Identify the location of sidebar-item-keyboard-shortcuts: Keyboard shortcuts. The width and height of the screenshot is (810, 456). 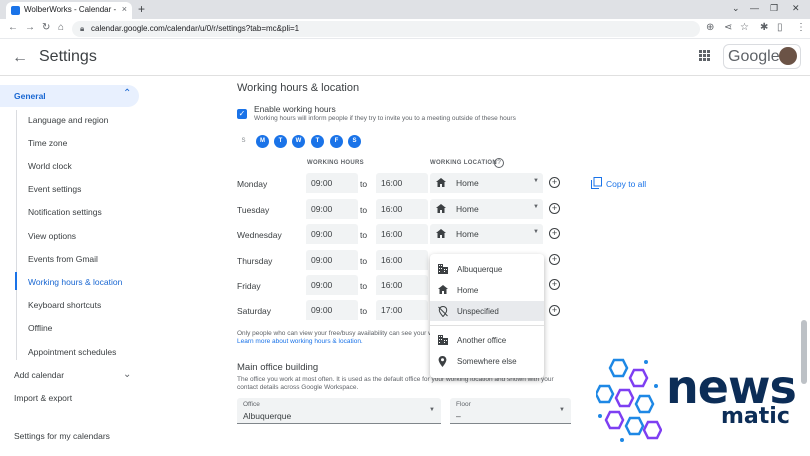
(64, 305).